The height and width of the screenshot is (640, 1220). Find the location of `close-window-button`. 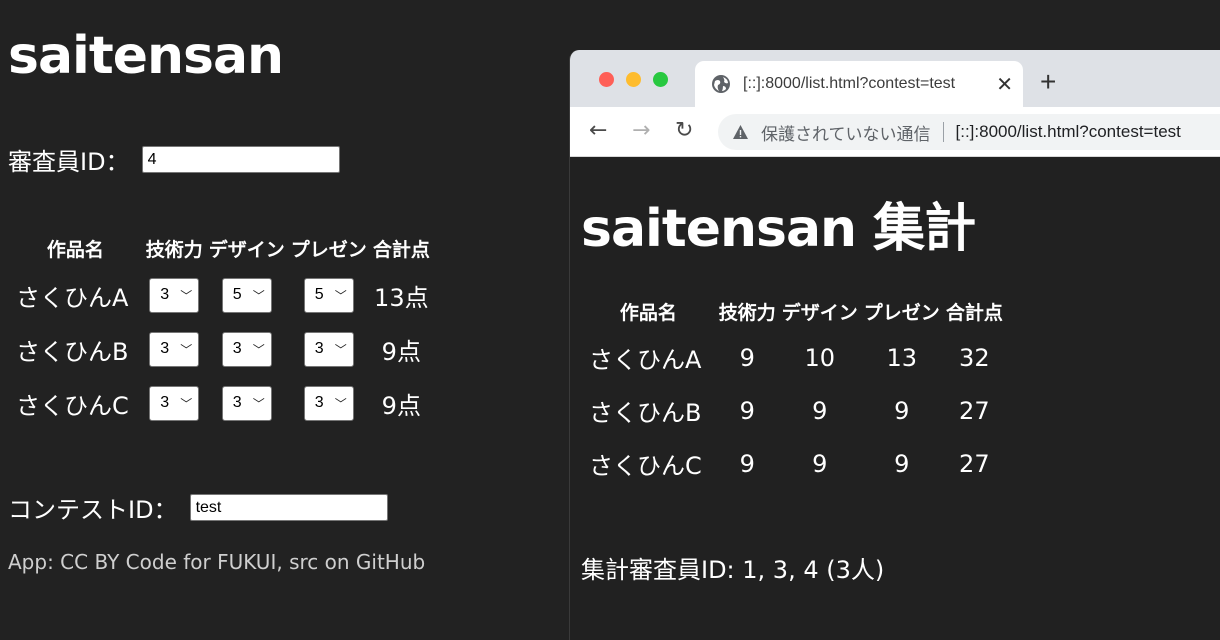

close-window-button is located at coordinates (606, 79).